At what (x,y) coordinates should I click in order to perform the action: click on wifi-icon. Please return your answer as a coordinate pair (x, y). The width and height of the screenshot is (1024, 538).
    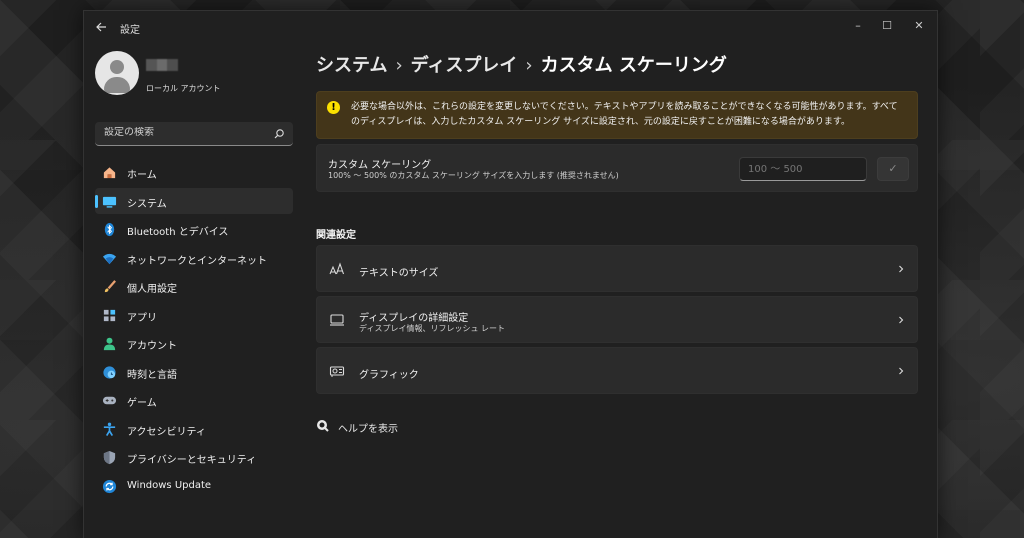
    Looking at the image, I should click on (109, 258).